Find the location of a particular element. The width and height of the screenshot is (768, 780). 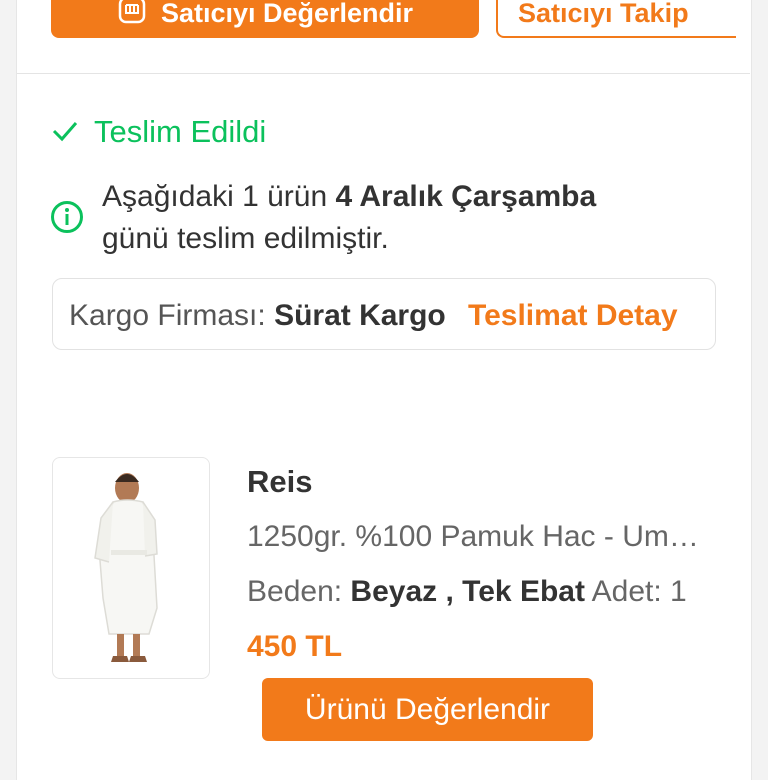

delivery-status: Teslim Edildi is located at coordinates (159, 132).